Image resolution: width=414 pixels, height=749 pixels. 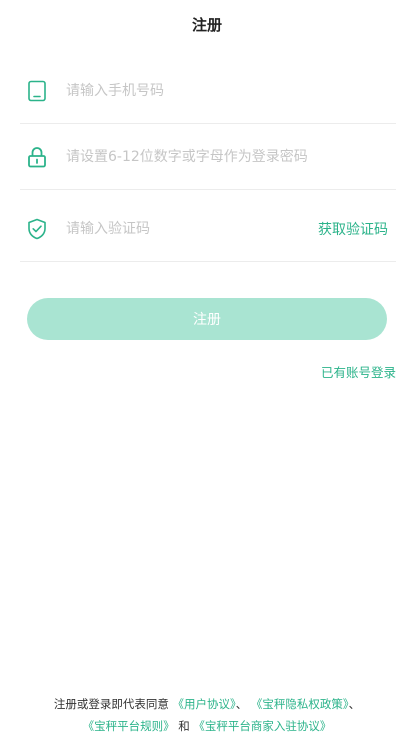 What do you see at coordinates (192, 228) in the screenshot?
I see `verification-code-input` at bounding box center [192, 228].